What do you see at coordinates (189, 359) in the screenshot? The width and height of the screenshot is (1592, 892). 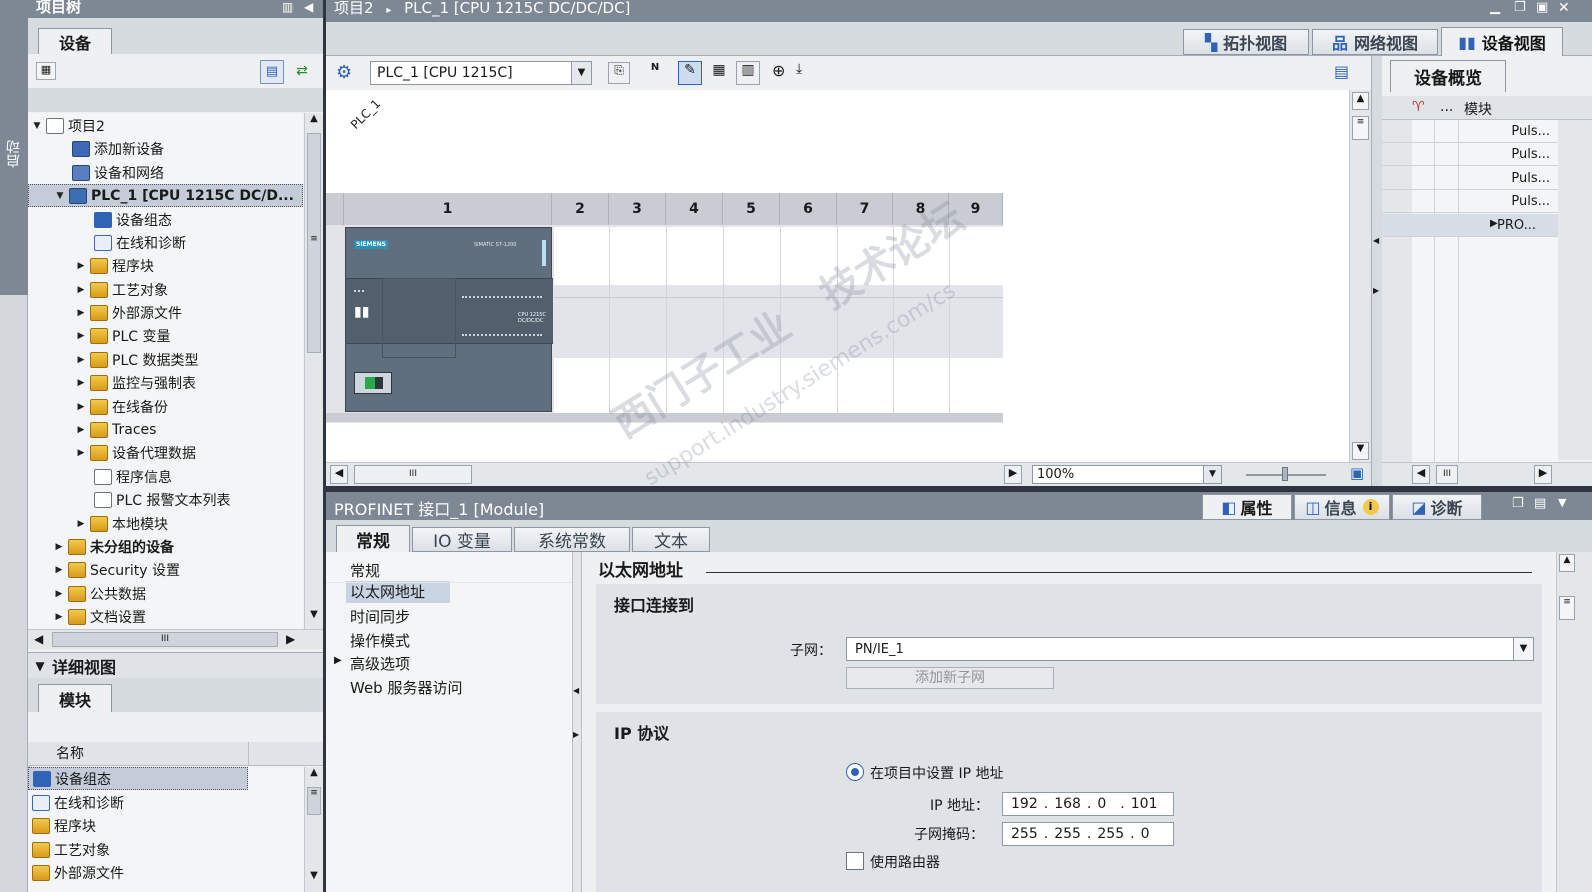 I see `tree-item-plc-datatypes: ▶ PLC 数据类型` at bounding box center [189, 359].